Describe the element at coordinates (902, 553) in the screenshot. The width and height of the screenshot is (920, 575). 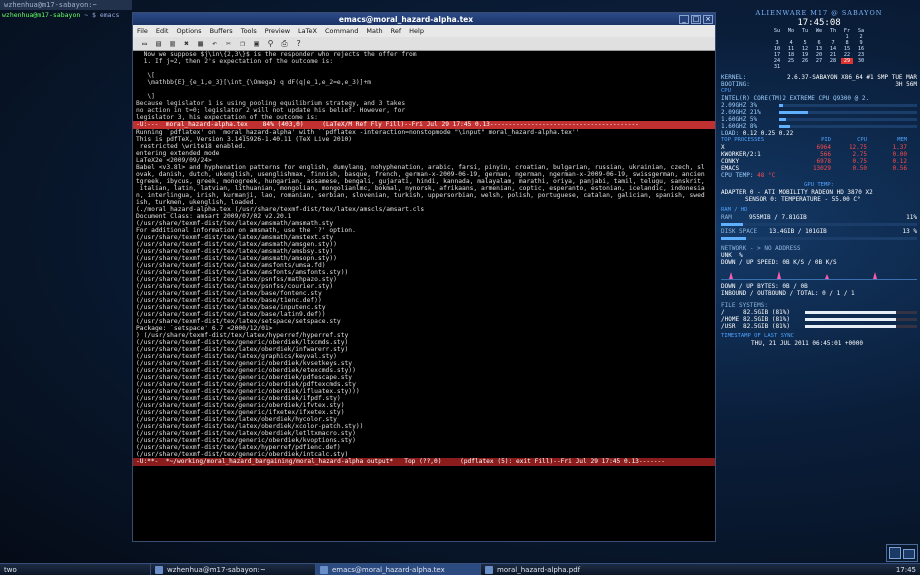
I see `workspace-pager` at that location.